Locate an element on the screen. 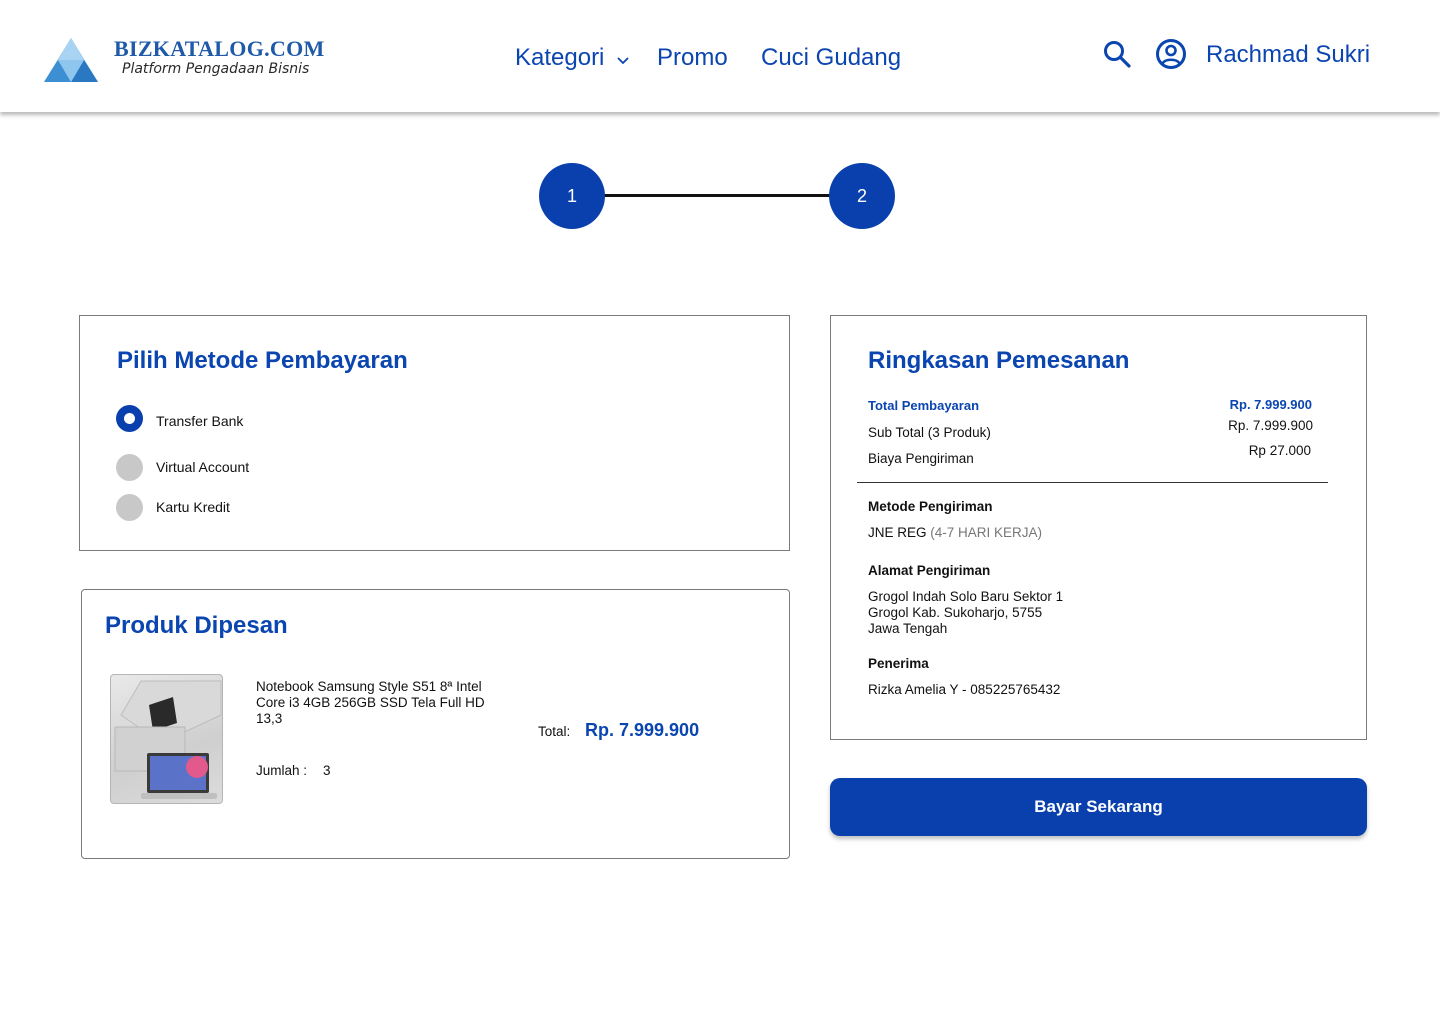 This screenshot has width=1440, height=1024. shipping-address-line-1: Grogol Indah Solo Baru Sektor 1 is located at coordinates (966, 596).